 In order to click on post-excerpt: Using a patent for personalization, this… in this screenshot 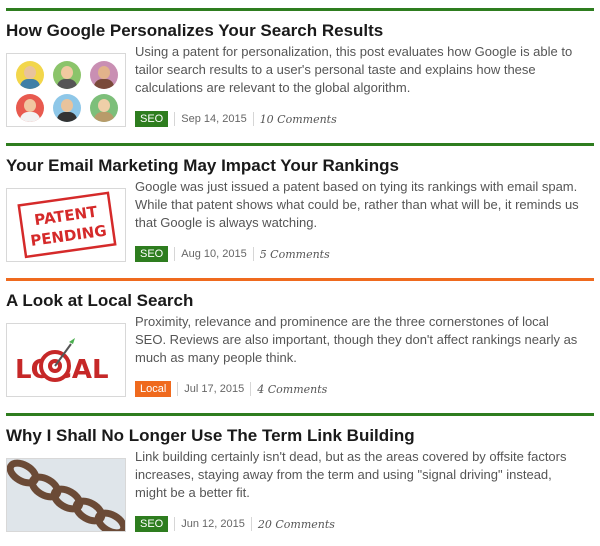, I will do `click(354, 69)`.